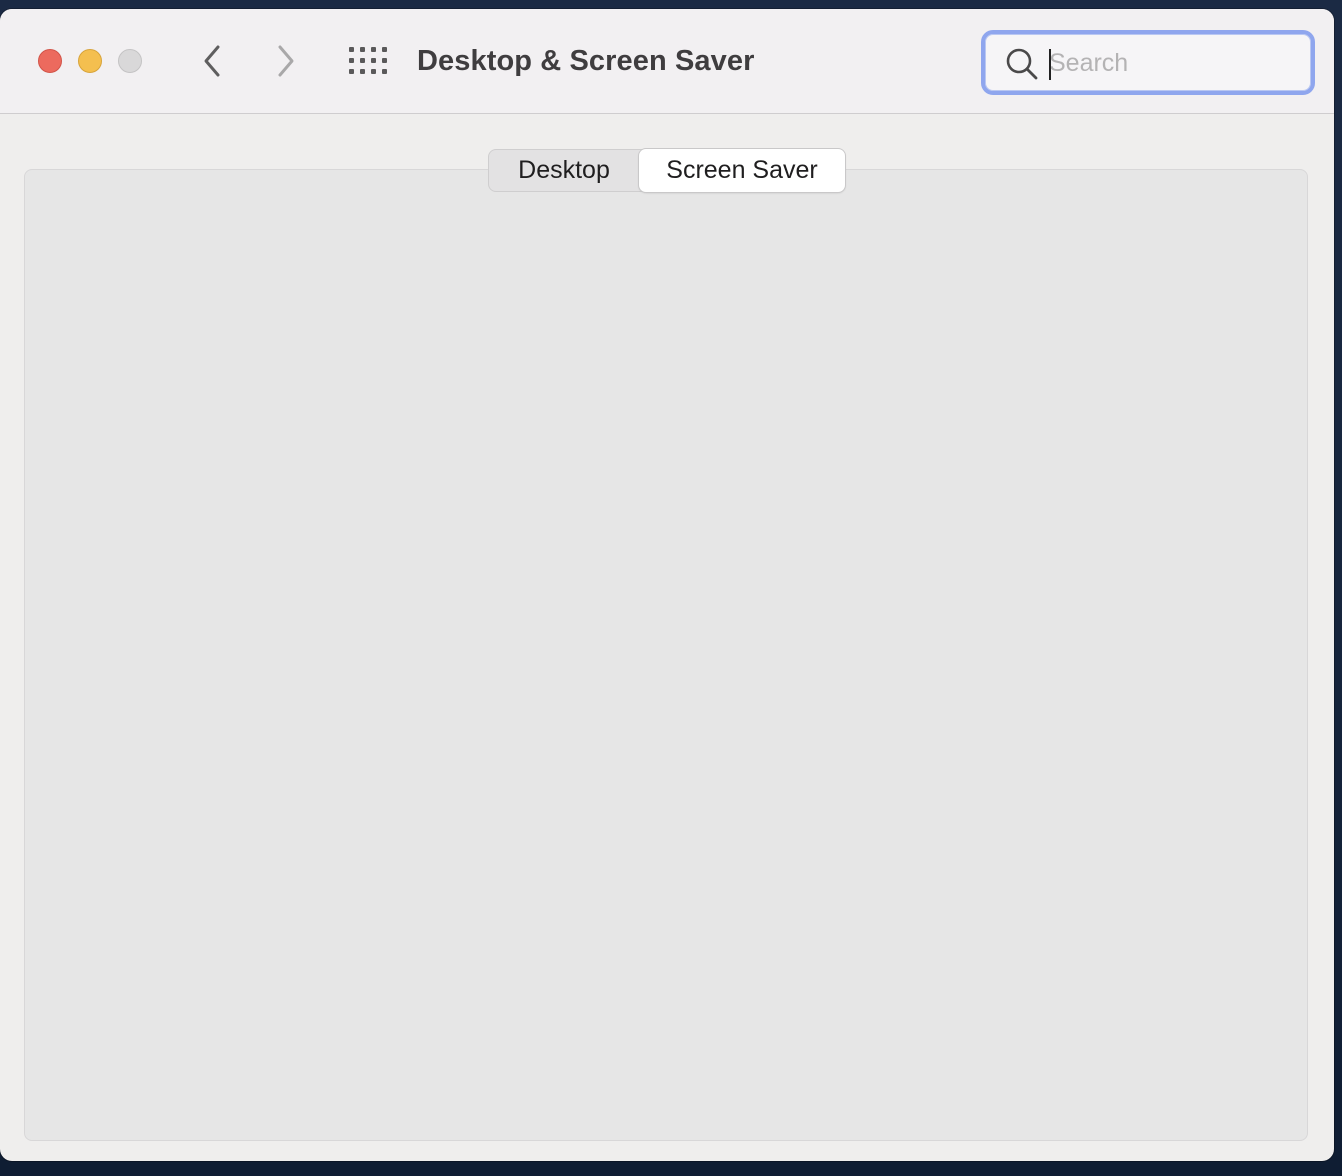  I want to click on tab-control: Desktop Screen Saver, so click(666, 170).